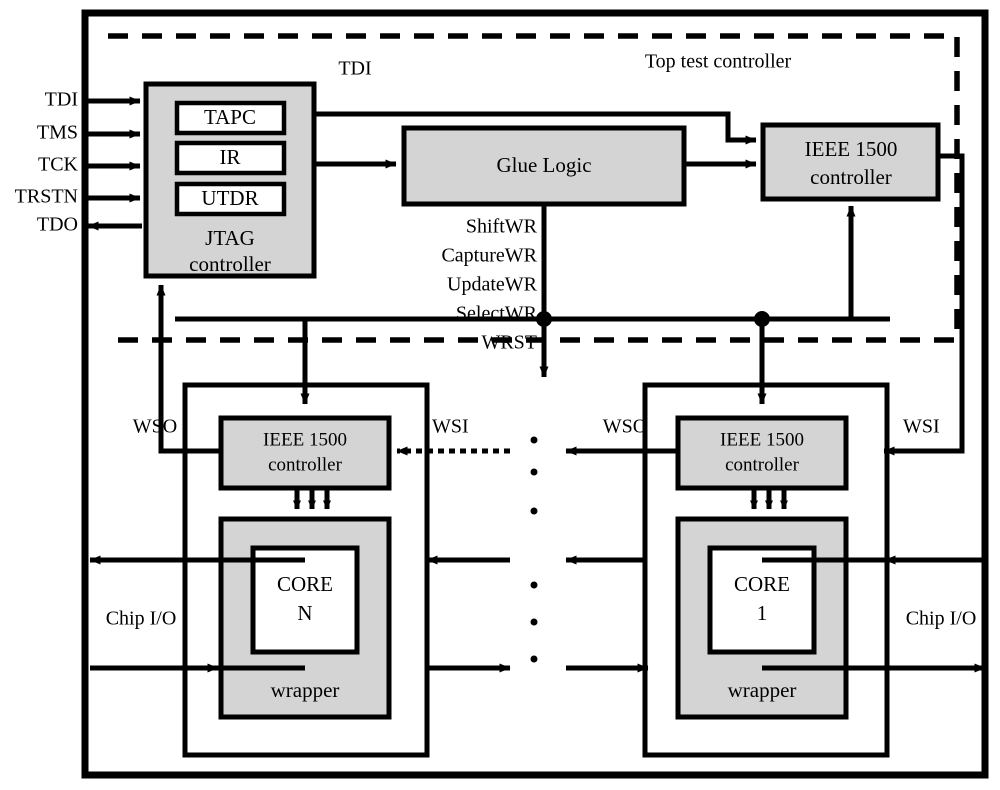 The image size is (1000, 790). What do you see at coordinates (851, 177) in the screenshot?
I see `ieee1500-top-label-line2: controller` at bounding box center [851, 177].